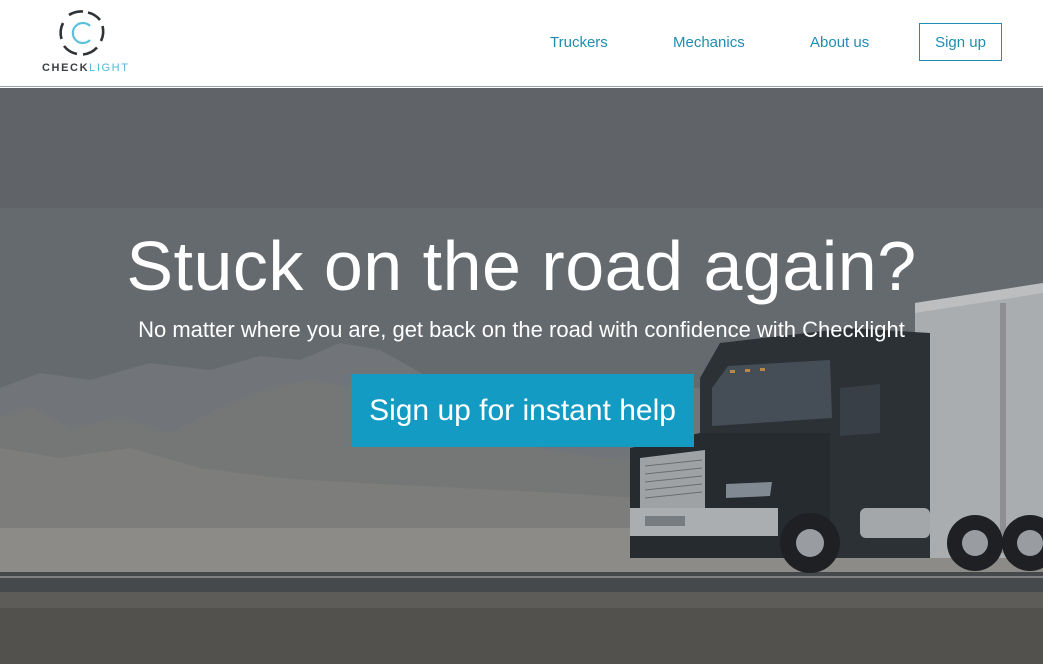 This screenshot has width=1043, height=664. I want to click on header-sign-up-button: Sign up, so click(960, 42).